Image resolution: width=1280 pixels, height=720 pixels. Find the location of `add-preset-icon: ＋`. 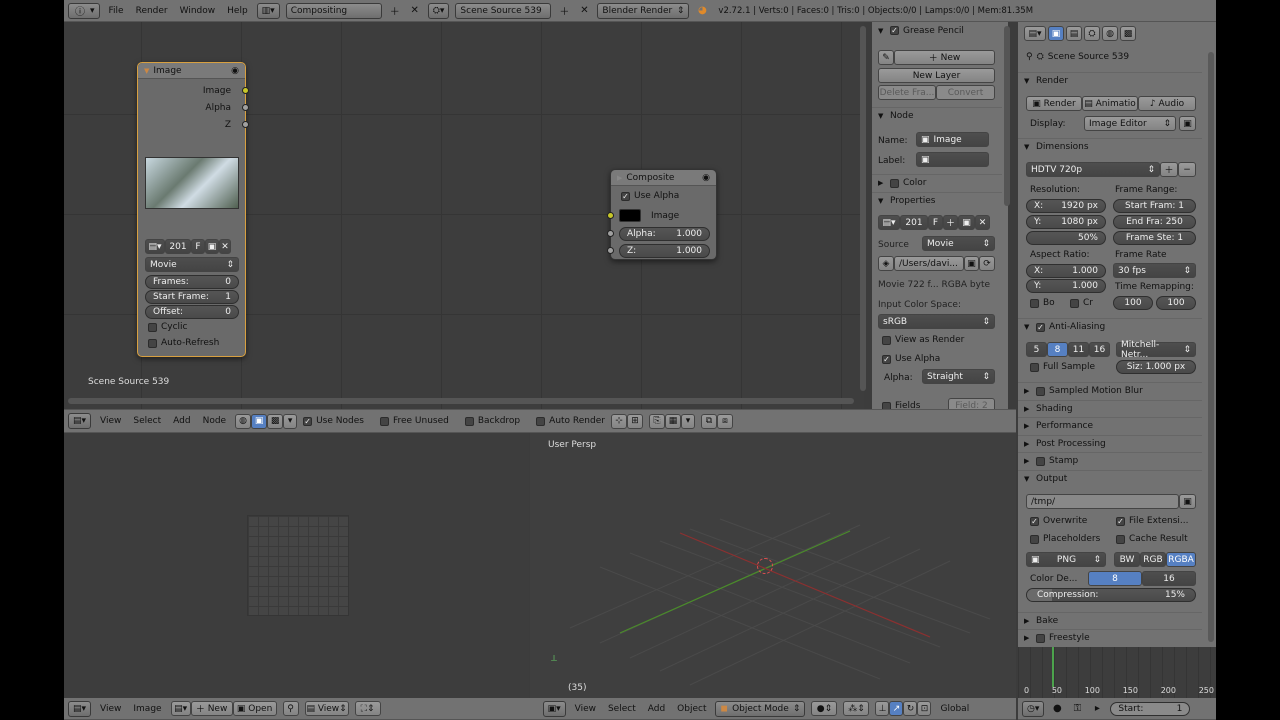

add-preset-icon: ＋ is located at coordinates (1169, 169).